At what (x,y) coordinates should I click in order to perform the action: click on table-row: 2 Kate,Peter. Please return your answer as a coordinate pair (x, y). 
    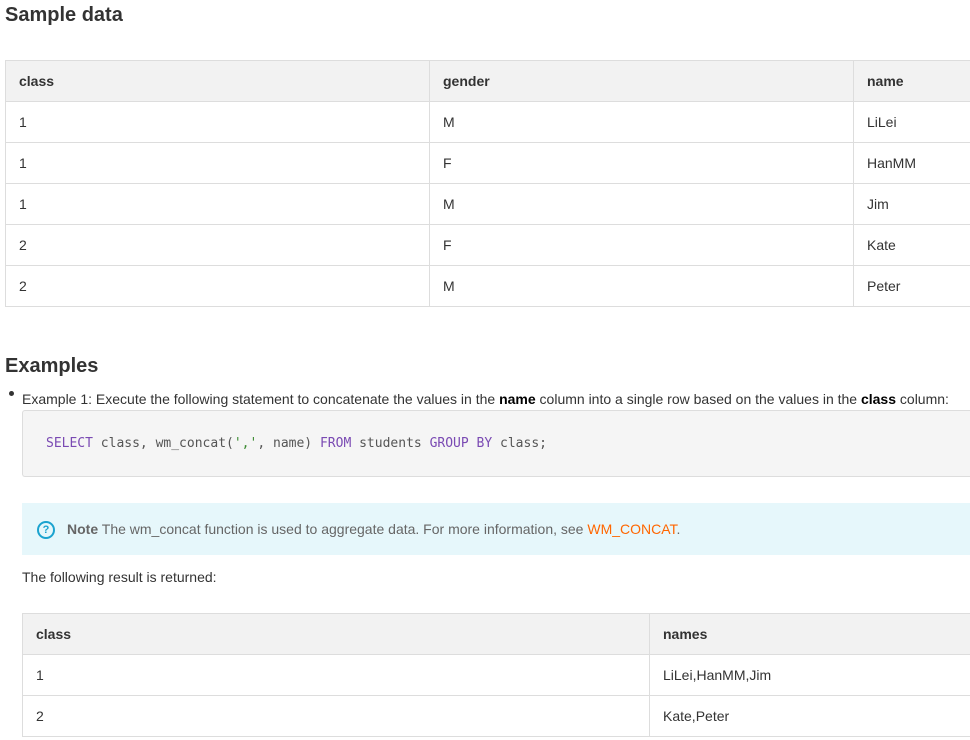
    Looking at the image, I should click on (496, 716).